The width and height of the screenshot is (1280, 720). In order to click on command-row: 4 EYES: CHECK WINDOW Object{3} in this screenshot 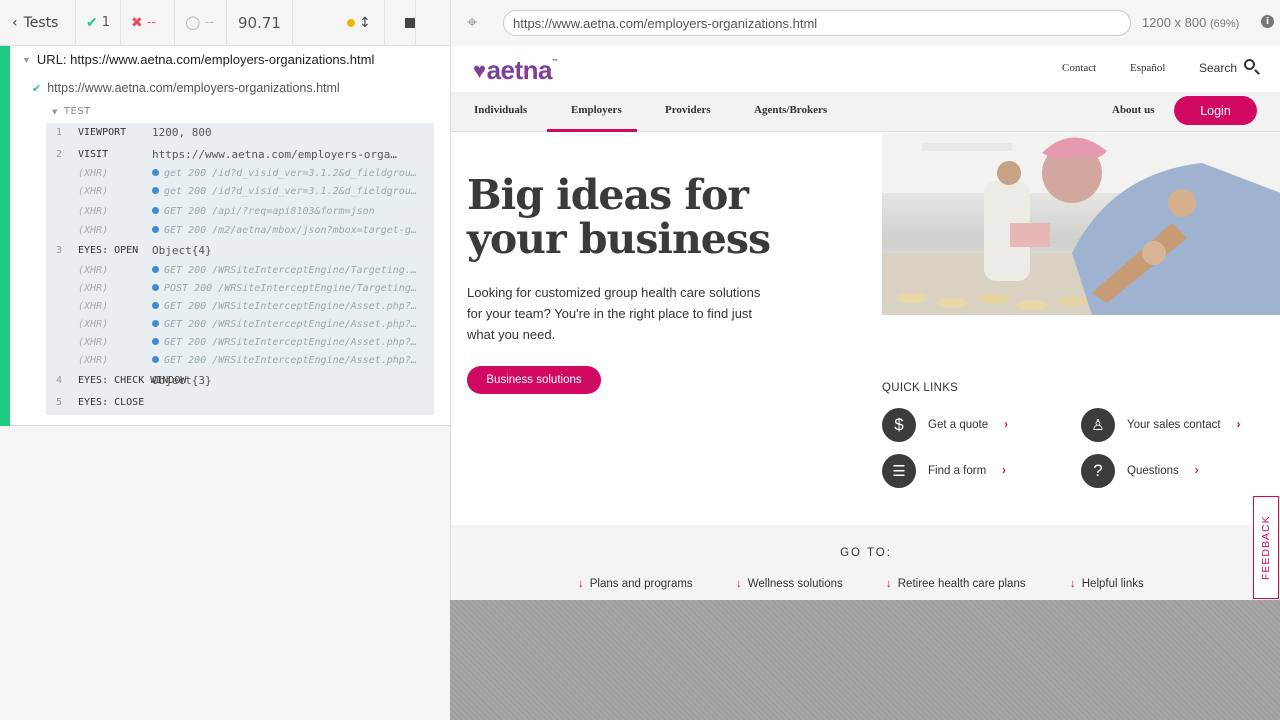, I will do `click(240, 380)`.